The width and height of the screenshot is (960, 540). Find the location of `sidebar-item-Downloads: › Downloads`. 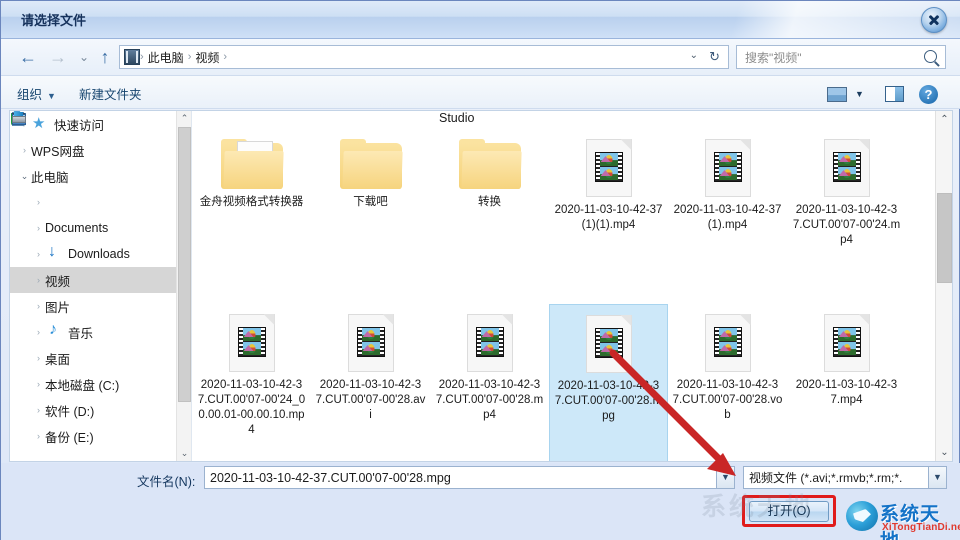

sidebar-item-Downloads: › Downloads is located at coordinates (100, 254).